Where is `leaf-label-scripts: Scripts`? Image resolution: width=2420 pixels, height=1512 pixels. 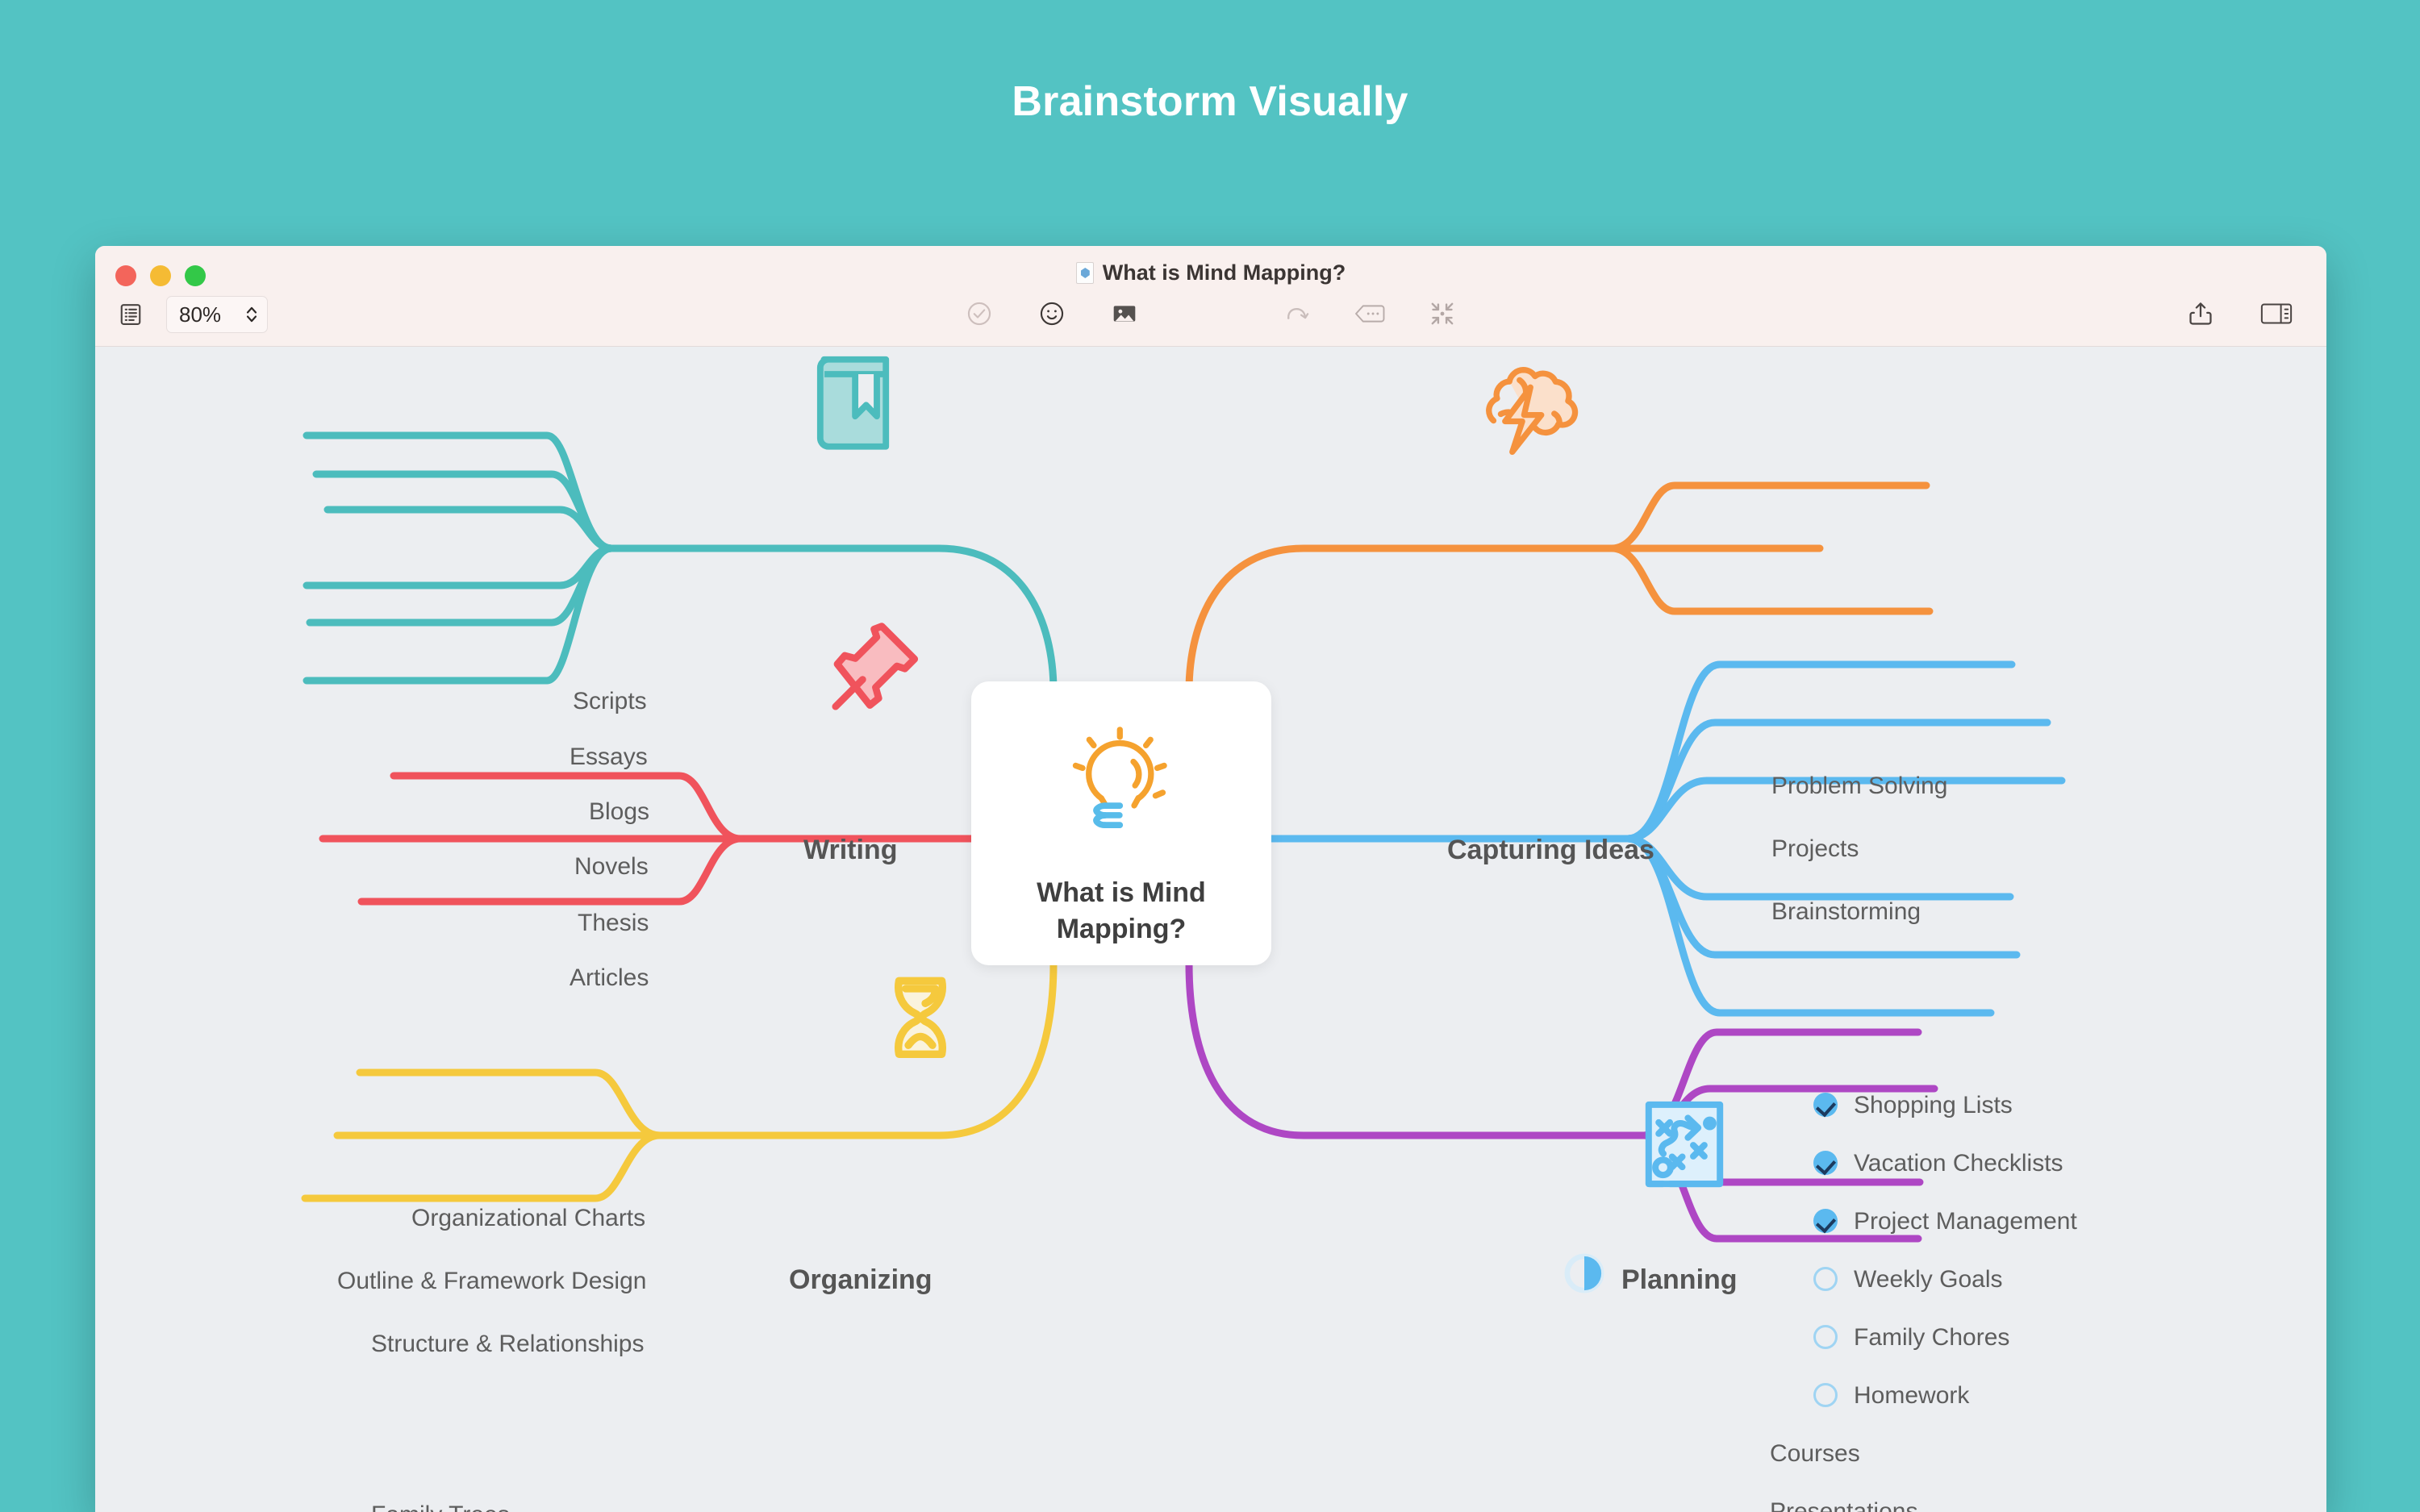 leaf-label-scripts: Scripts is located at coordinates (610, 701).